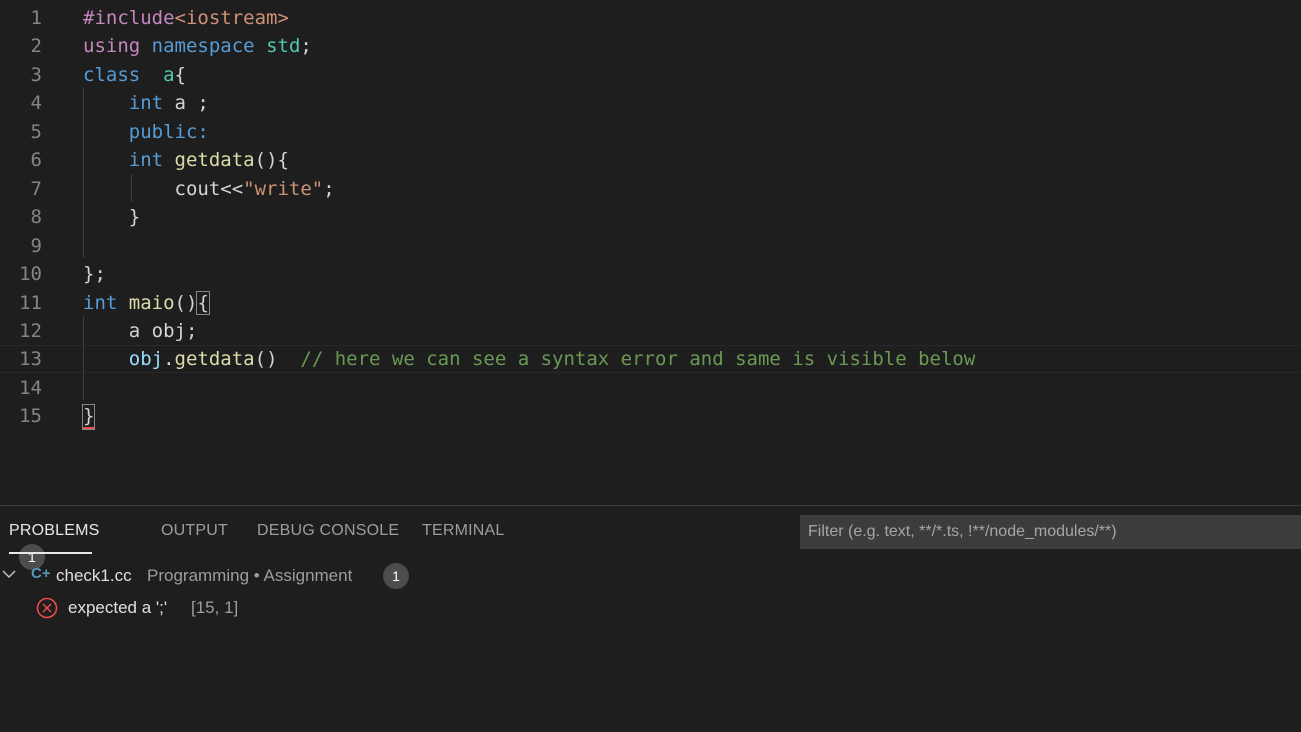 The image size is (1301, 732). I want to click on code-token: using, so click(112, 46).